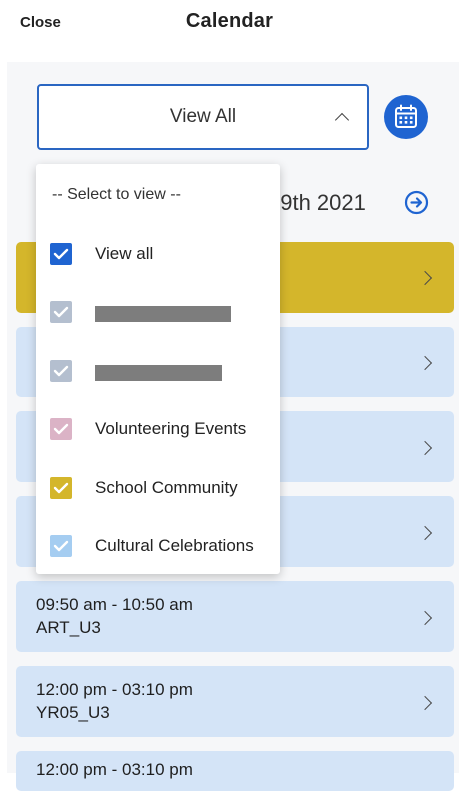  I want to click on event-name: ART_U3, so click(68, 627).